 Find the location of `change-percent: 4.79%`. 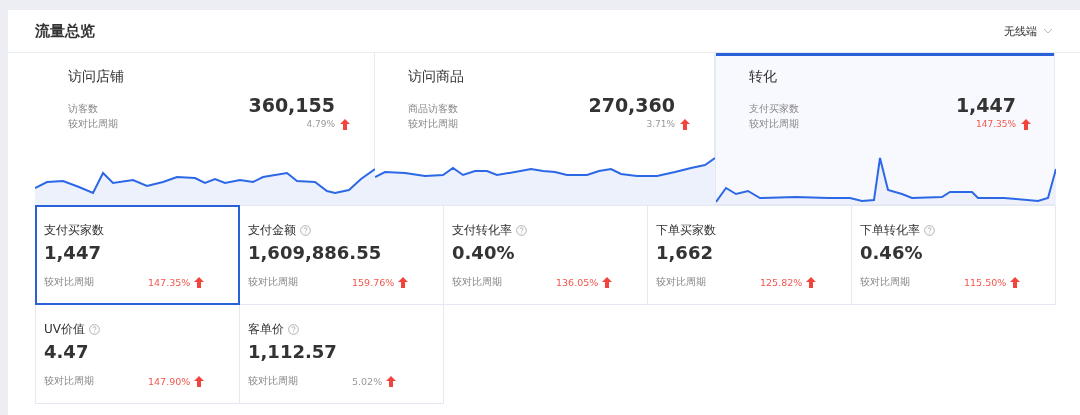

change-percent: 4.79% is located at coordinates (320, 124).